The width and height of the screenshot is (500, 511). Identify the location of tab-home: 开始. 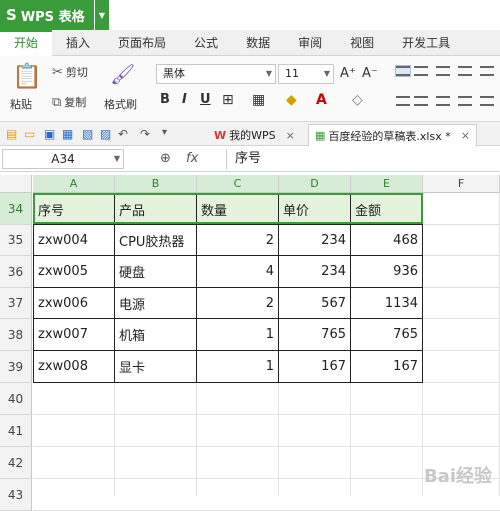
(26, 43).